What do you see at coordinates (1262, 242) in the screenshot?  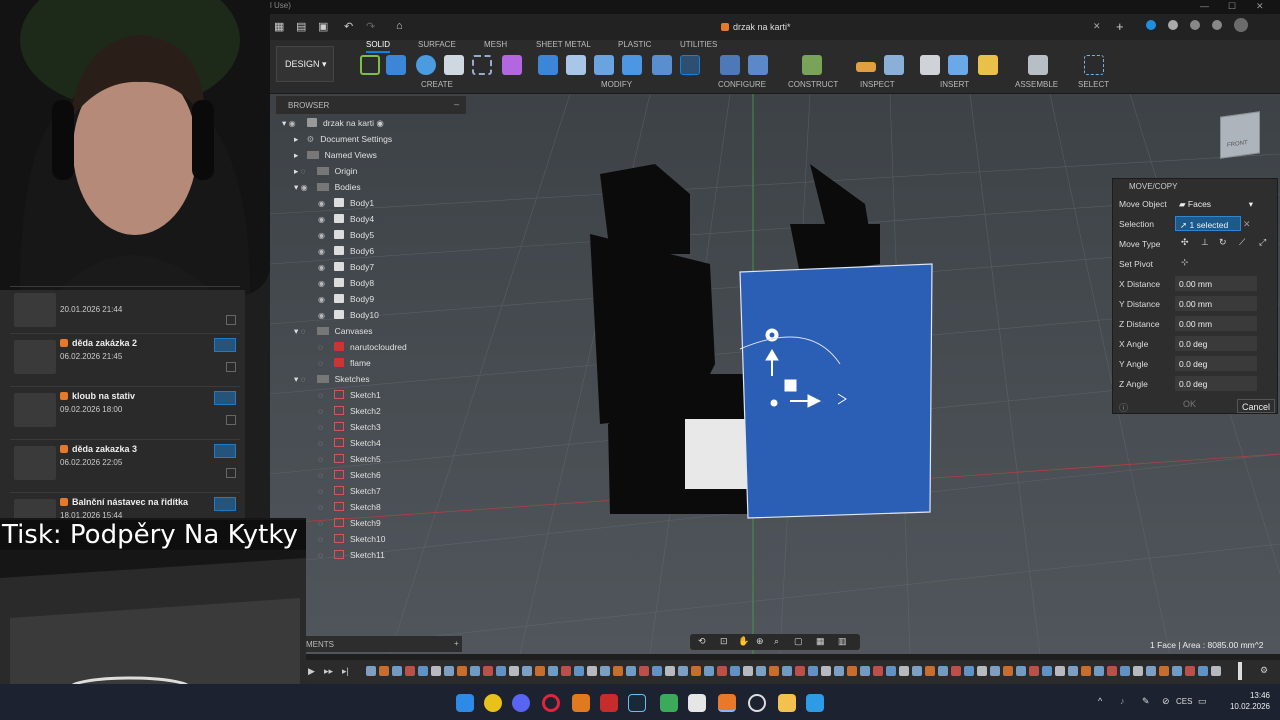 I see `point-to-position-icon: ⤢` at bounding box center [1262, 242].